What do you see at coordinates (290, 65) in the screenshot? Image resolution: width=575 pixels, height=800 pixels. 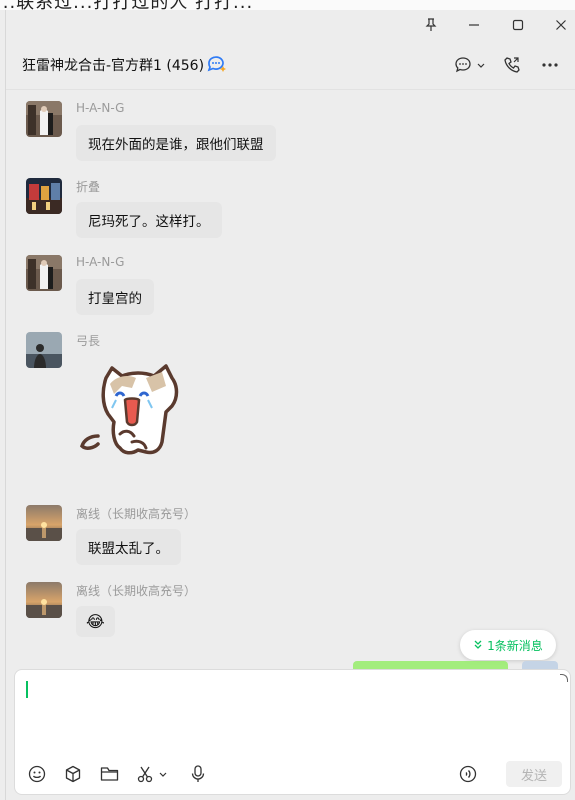 I see `chat-header: 狂雷神龙合击-官方群1 (456)` at bounding box center [290, 65].